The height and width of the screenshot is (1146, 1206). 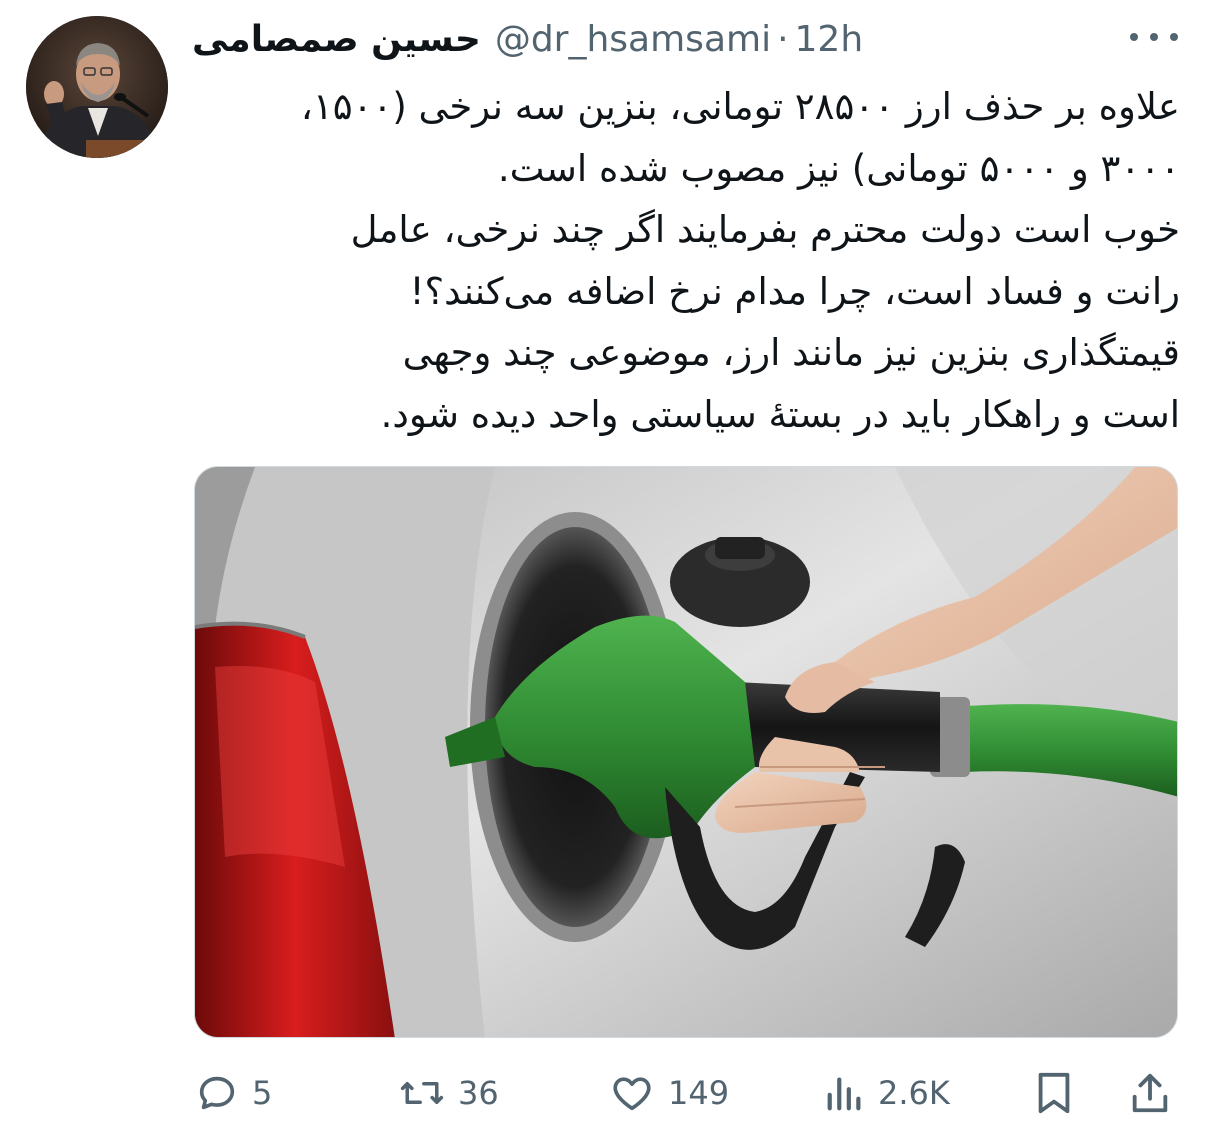 What do you see at coordinates (262, 1093) in the screenshot?
I see `reply-count: 5` at bounding box center [262, 1093].